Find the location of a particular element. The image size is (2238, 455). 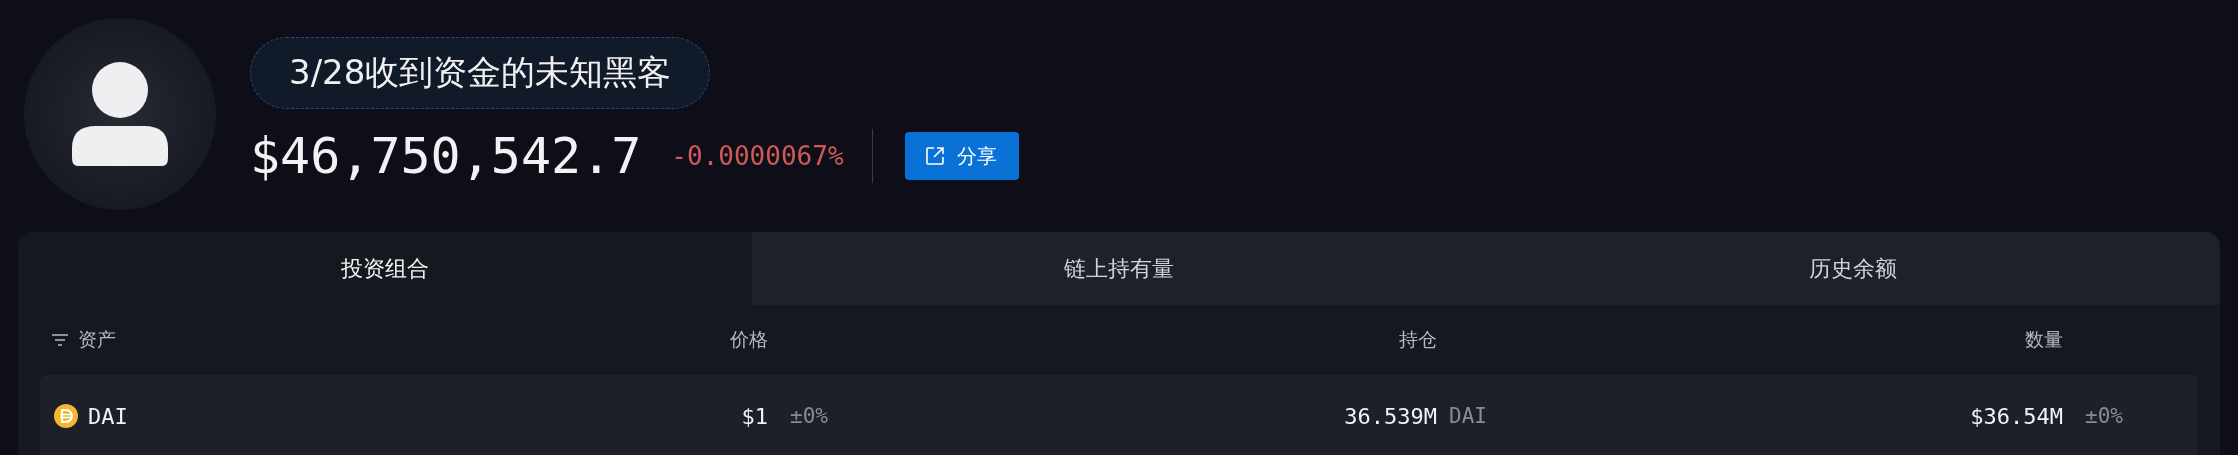

column-header: 数量 is located at coordinates (2044, 339).